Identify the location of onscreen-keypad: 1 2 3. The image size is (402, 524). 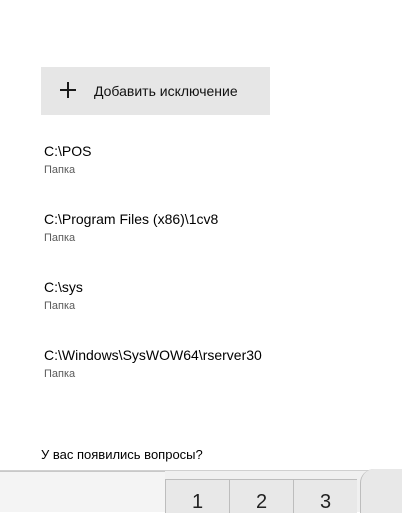
(201, 491).